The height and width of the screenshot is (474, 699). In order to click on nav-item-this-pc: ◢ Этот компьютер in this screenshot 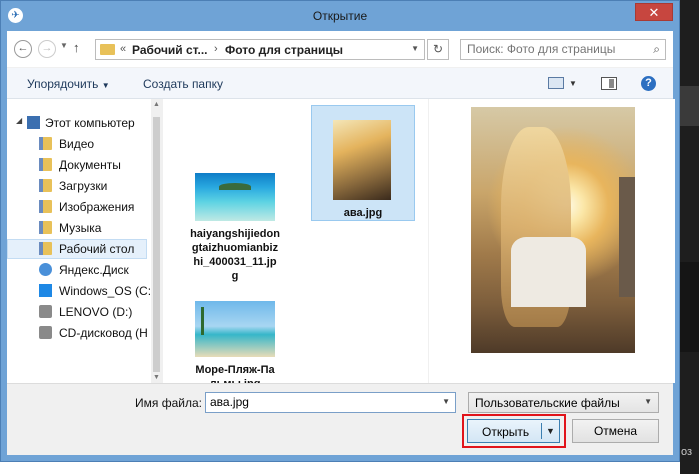, I will do `click(77, 123)`.